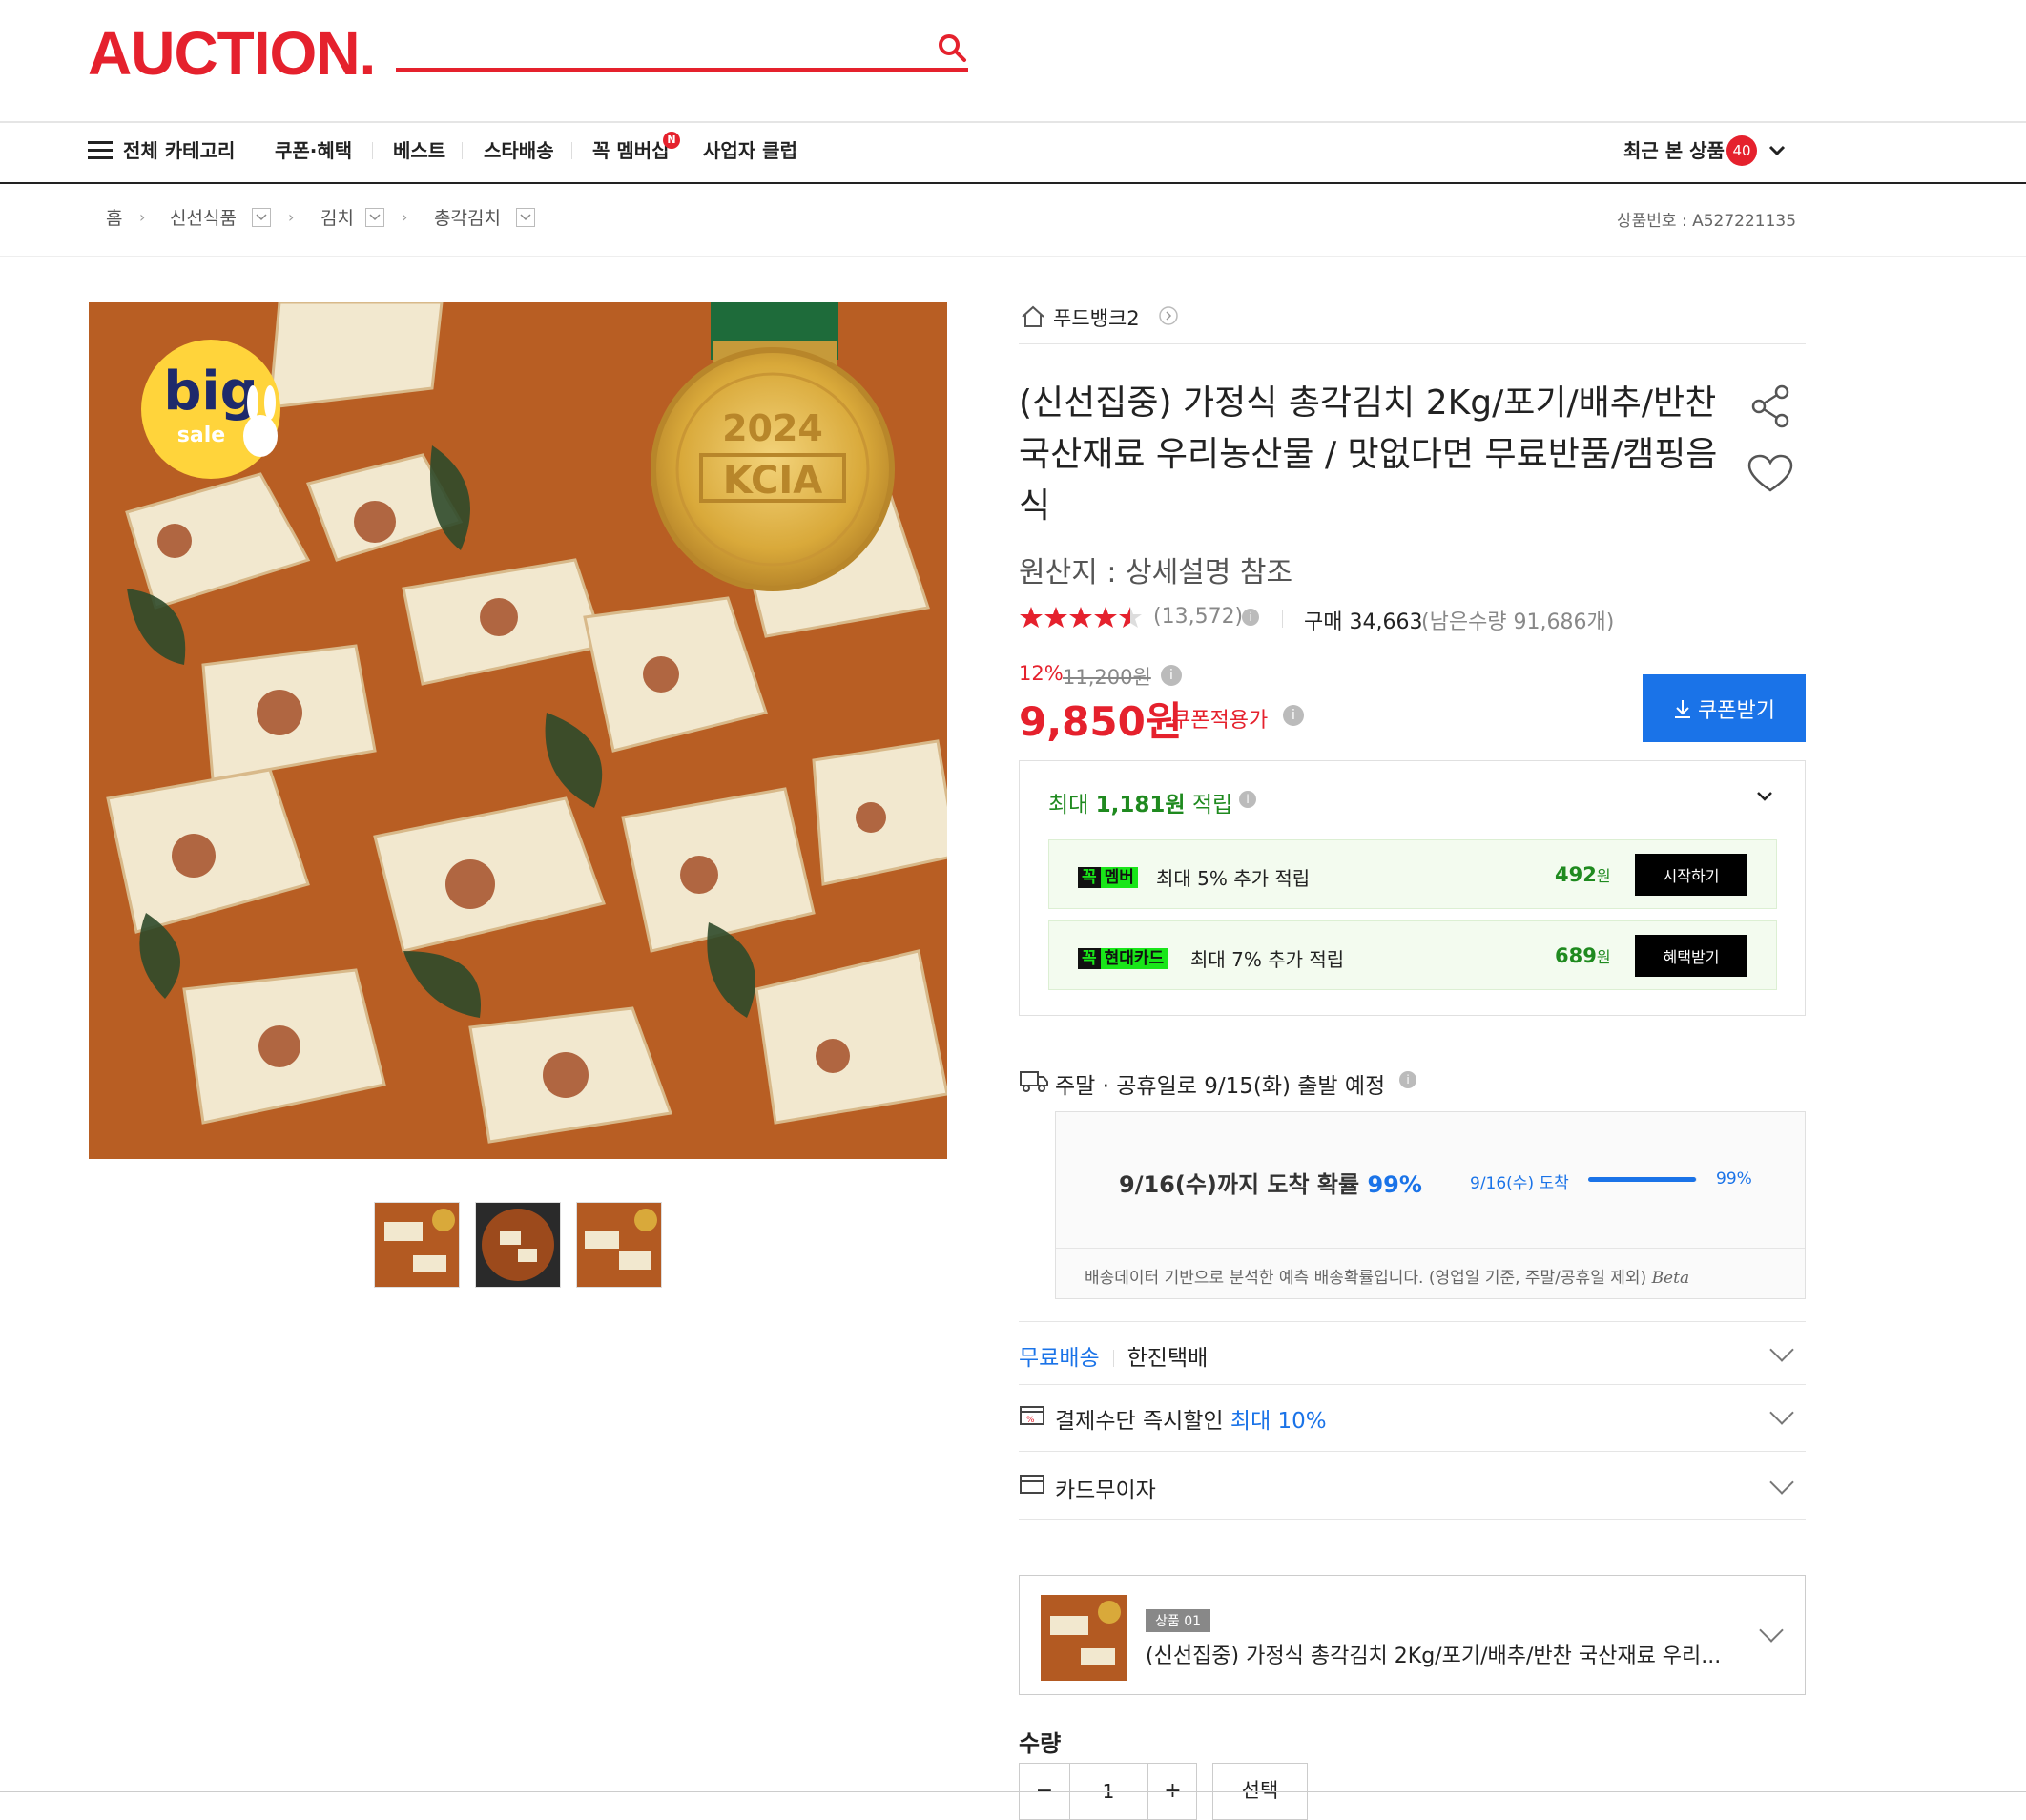  Describe the element at coordinates (519, 150) in the screenshot. I see `nav-star-delivery: 스타배송` at that location.